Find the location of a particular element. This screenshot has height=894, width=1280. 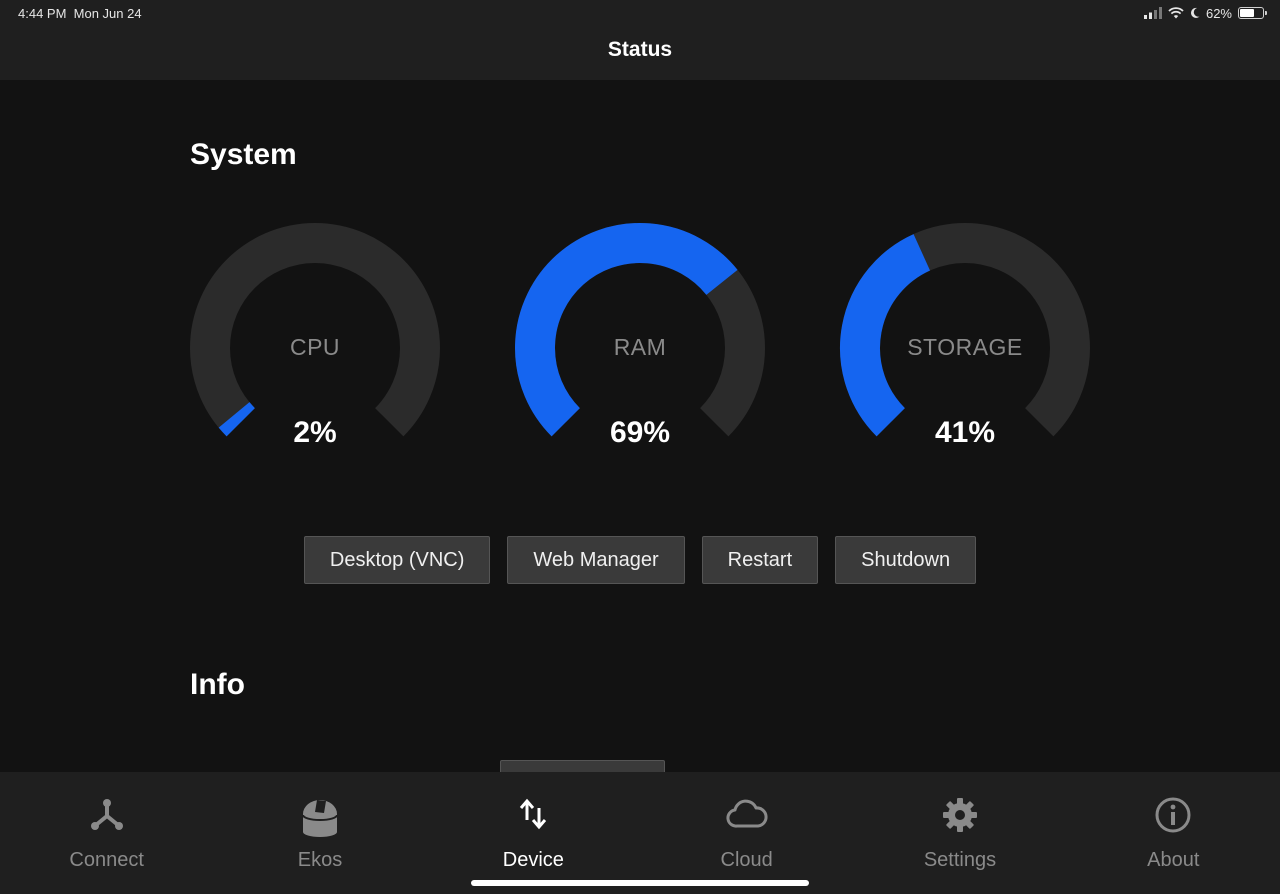

shutdown-button: Shutdown is located at coordinates (906, 560).